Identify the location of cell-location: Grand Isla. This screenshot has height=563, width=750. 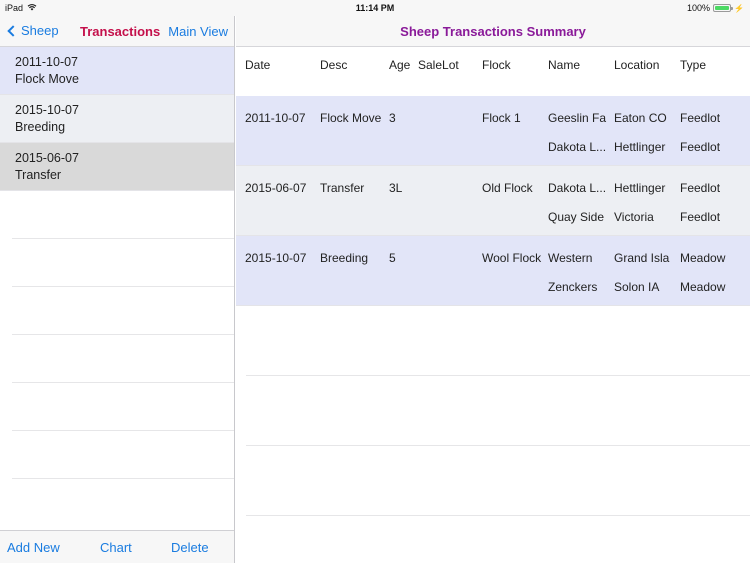
(642, 258).